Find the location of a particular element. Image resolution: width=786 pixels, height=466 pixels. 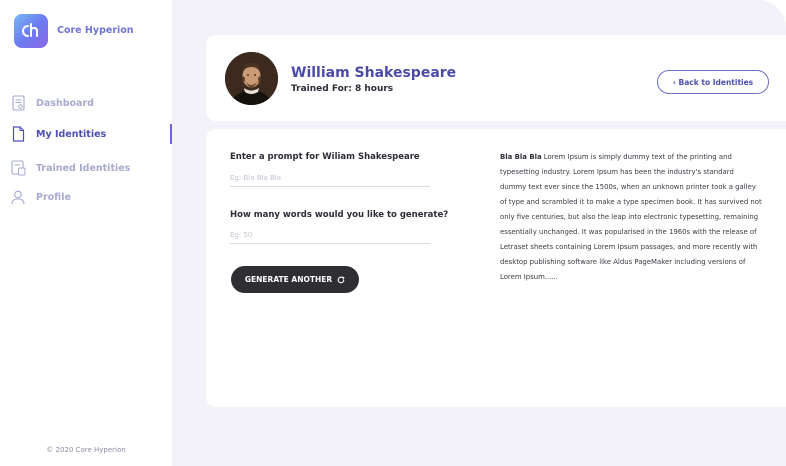

sidebar-item-label: Dashboard is located at coordinates (65, 103).